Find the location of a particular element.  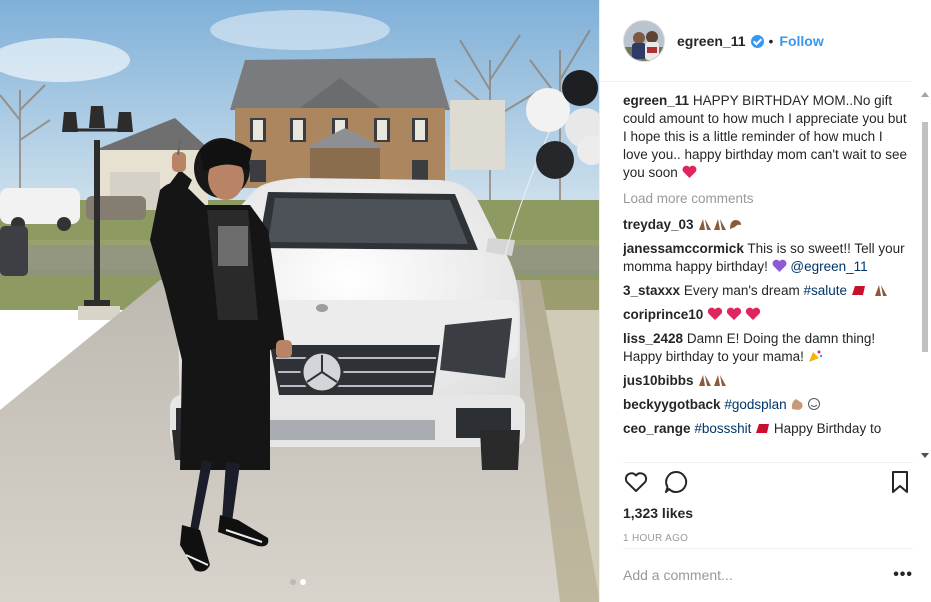

caption-username: egreen_11 is located at coordinates (656, 100).